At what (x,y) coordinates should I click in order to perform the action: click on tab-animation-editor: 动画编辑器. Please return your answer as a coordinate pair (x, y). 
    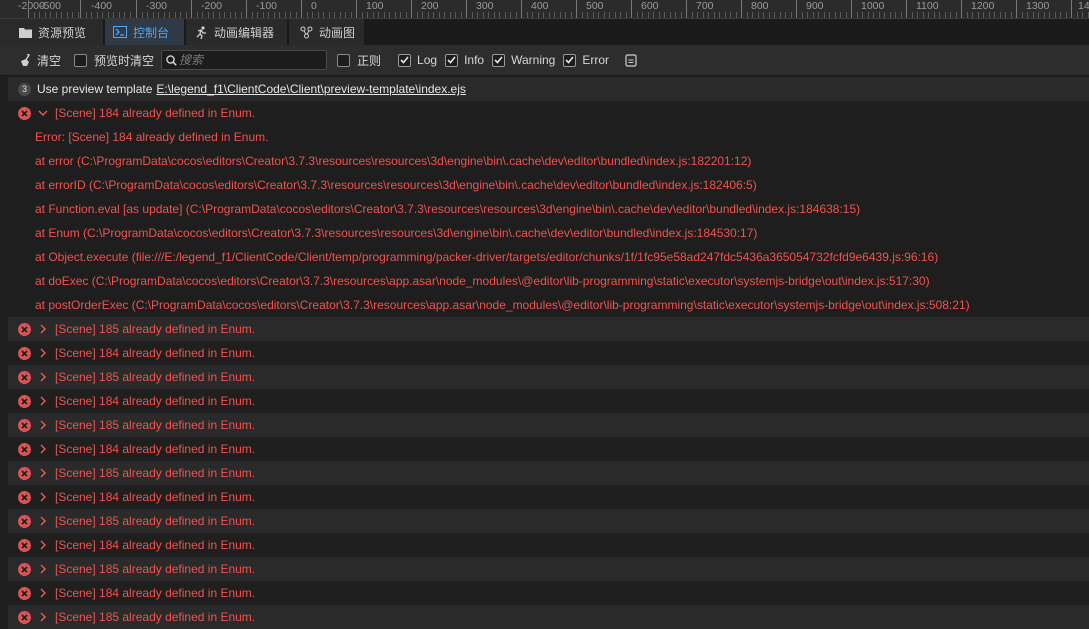
    Looking at the image, I should click on (237, 32).